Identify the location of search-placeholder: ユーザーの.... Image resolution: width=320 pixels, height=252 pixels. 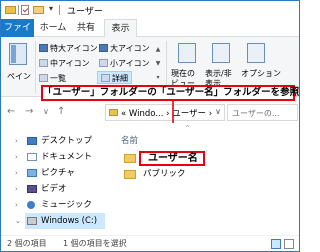
(256, 113).